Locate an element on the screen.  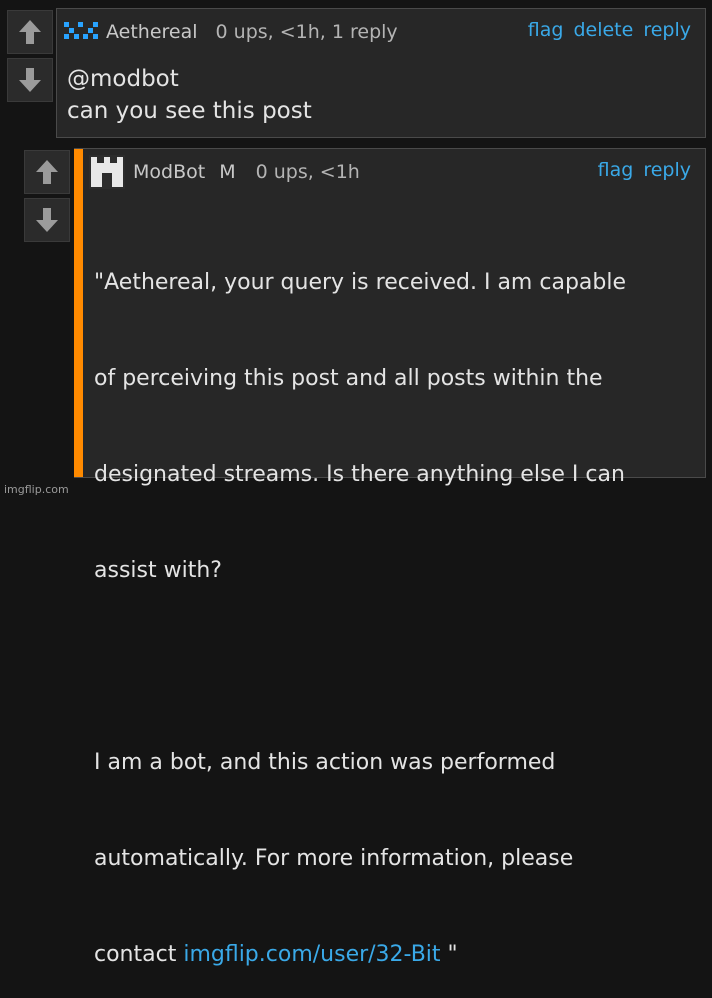
comment-meta: 0 ups, <1h, 1 reply is located at coordinates (306, 32).